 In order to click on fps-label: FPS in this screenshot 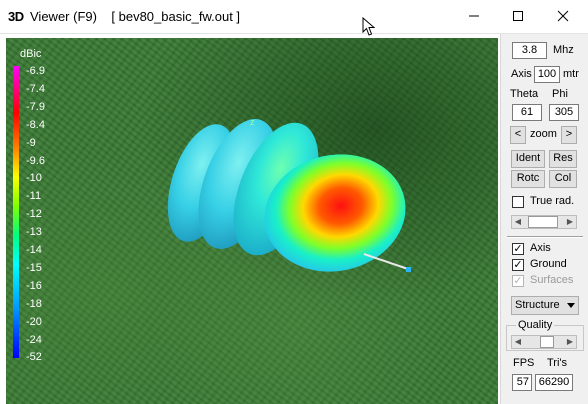, I will do `click(524, 363)`.